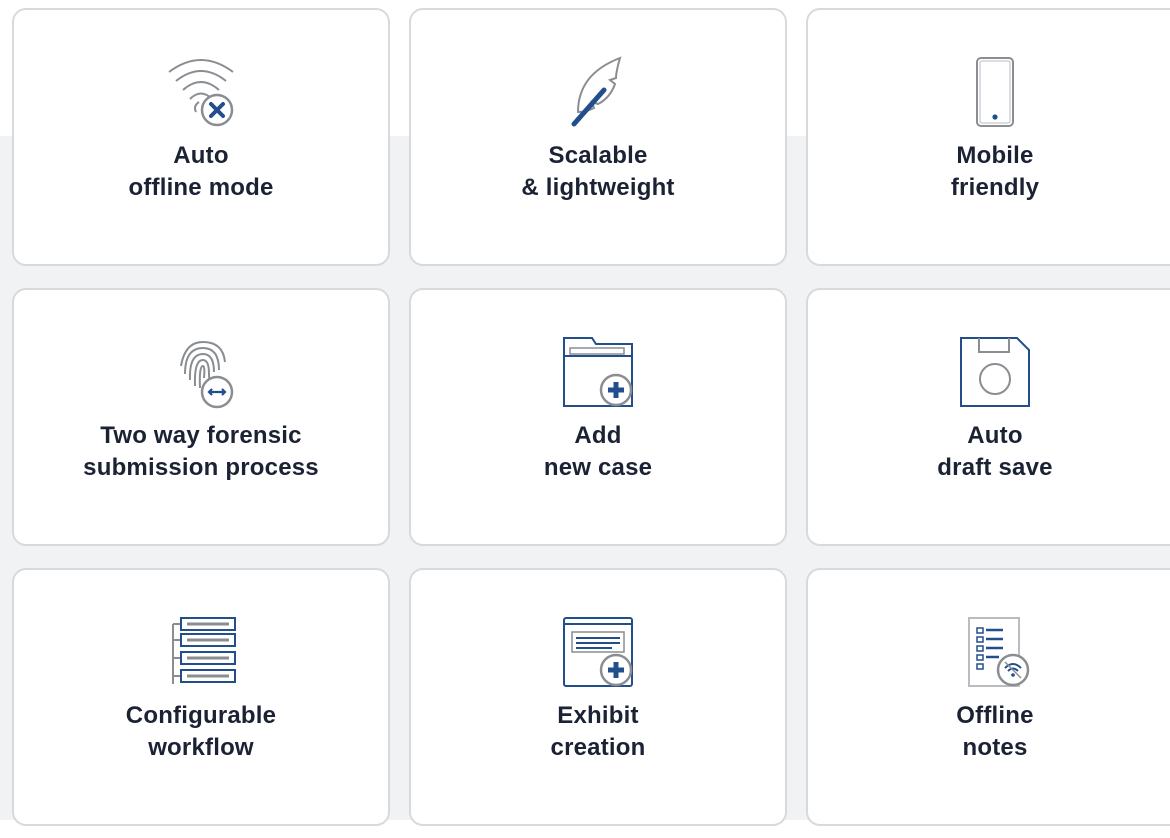 The width and height of the screenshot is (1170, 838). Describe the element at coordinates (201, 92) in the screenshot. I see `wifi-off-icon` at that location.